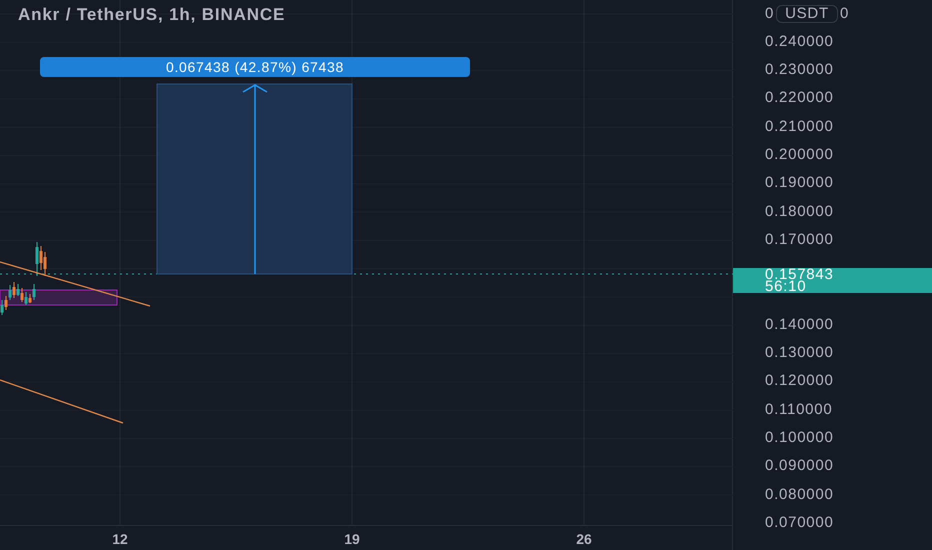 This screenshot has height=550, width=932. Describe the element at coordinates (799, 522) in the screenshot. I see `axis-label: 0.070000` at that location.